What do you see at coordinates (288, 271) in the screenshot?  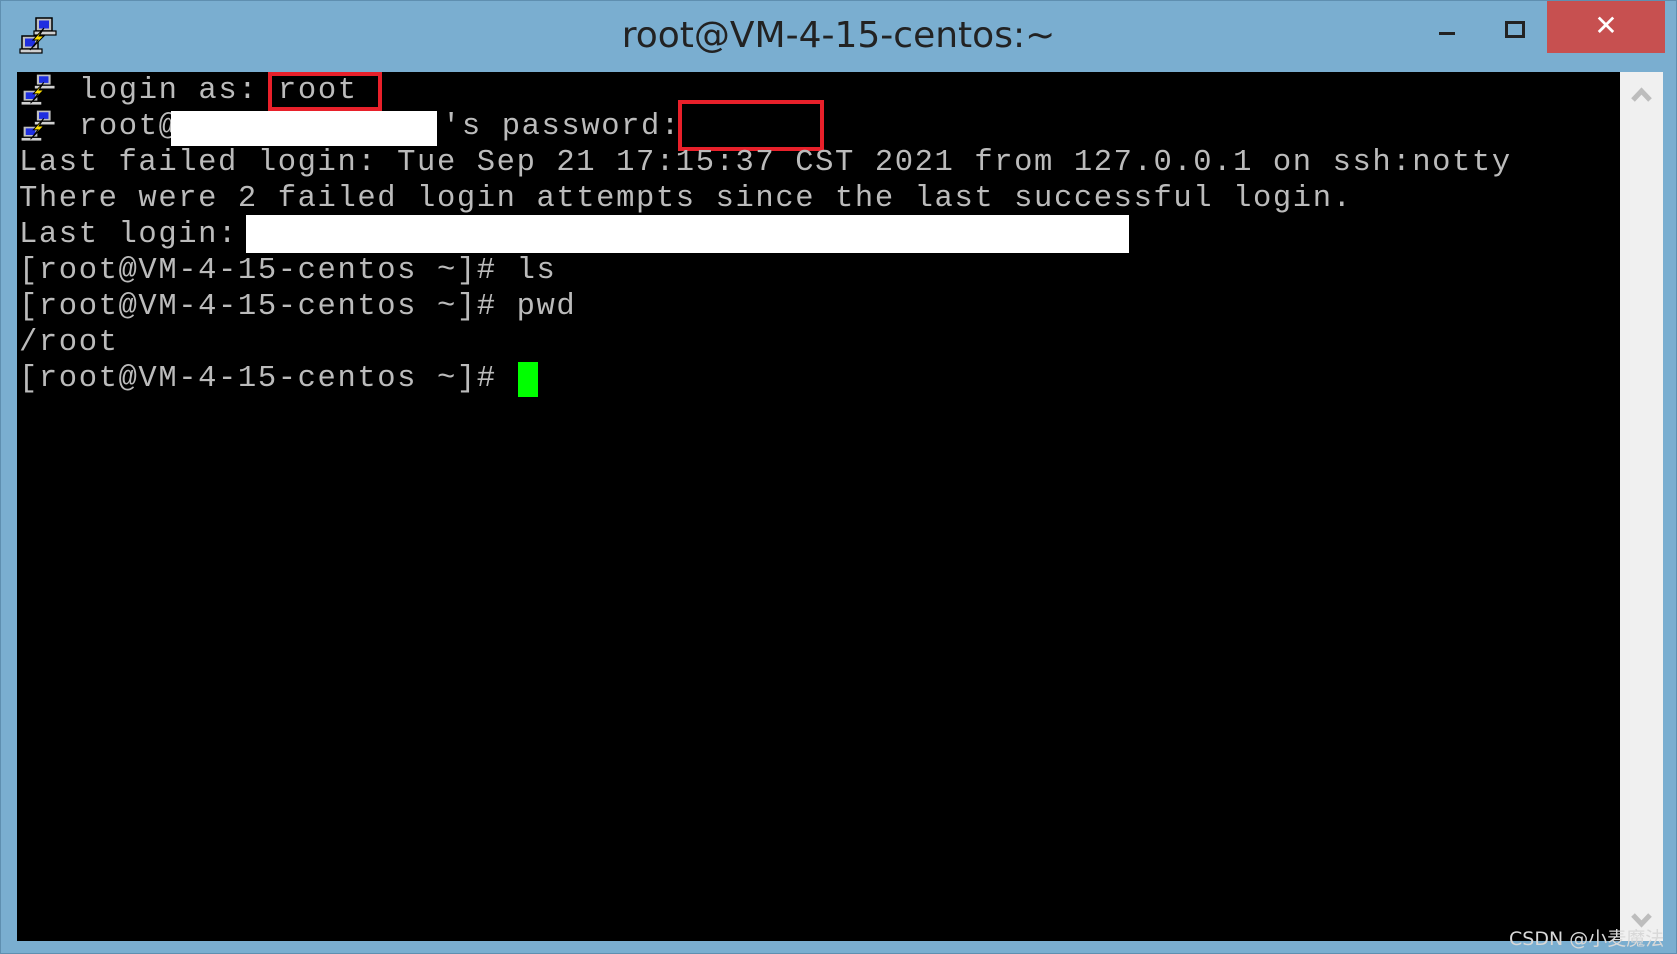 I see `terminal-line-ls: [root@VM-4-15-centos ~]# ls` at bounding box center [288, 271].